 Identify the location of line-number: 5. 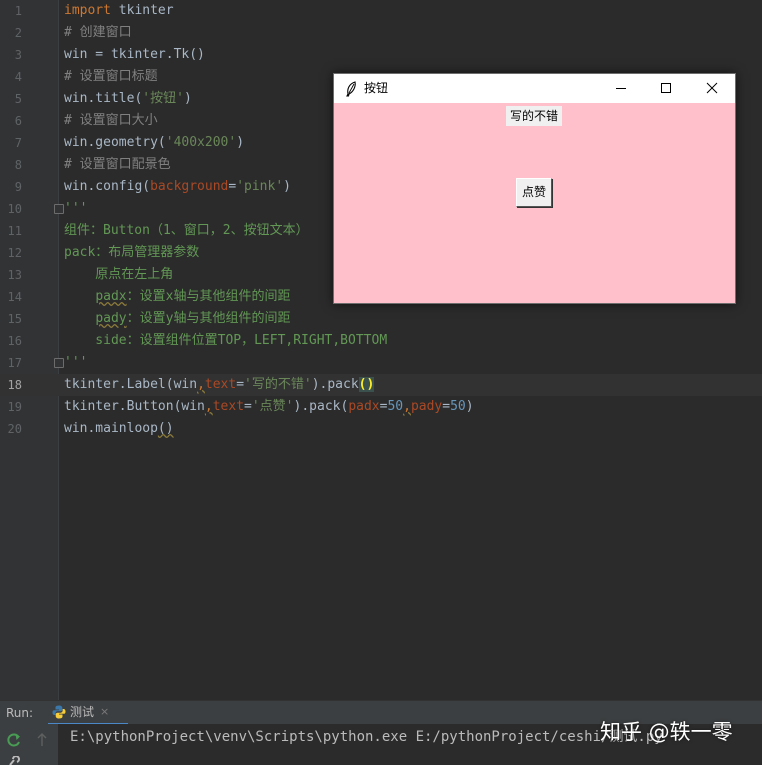
(18, 99).